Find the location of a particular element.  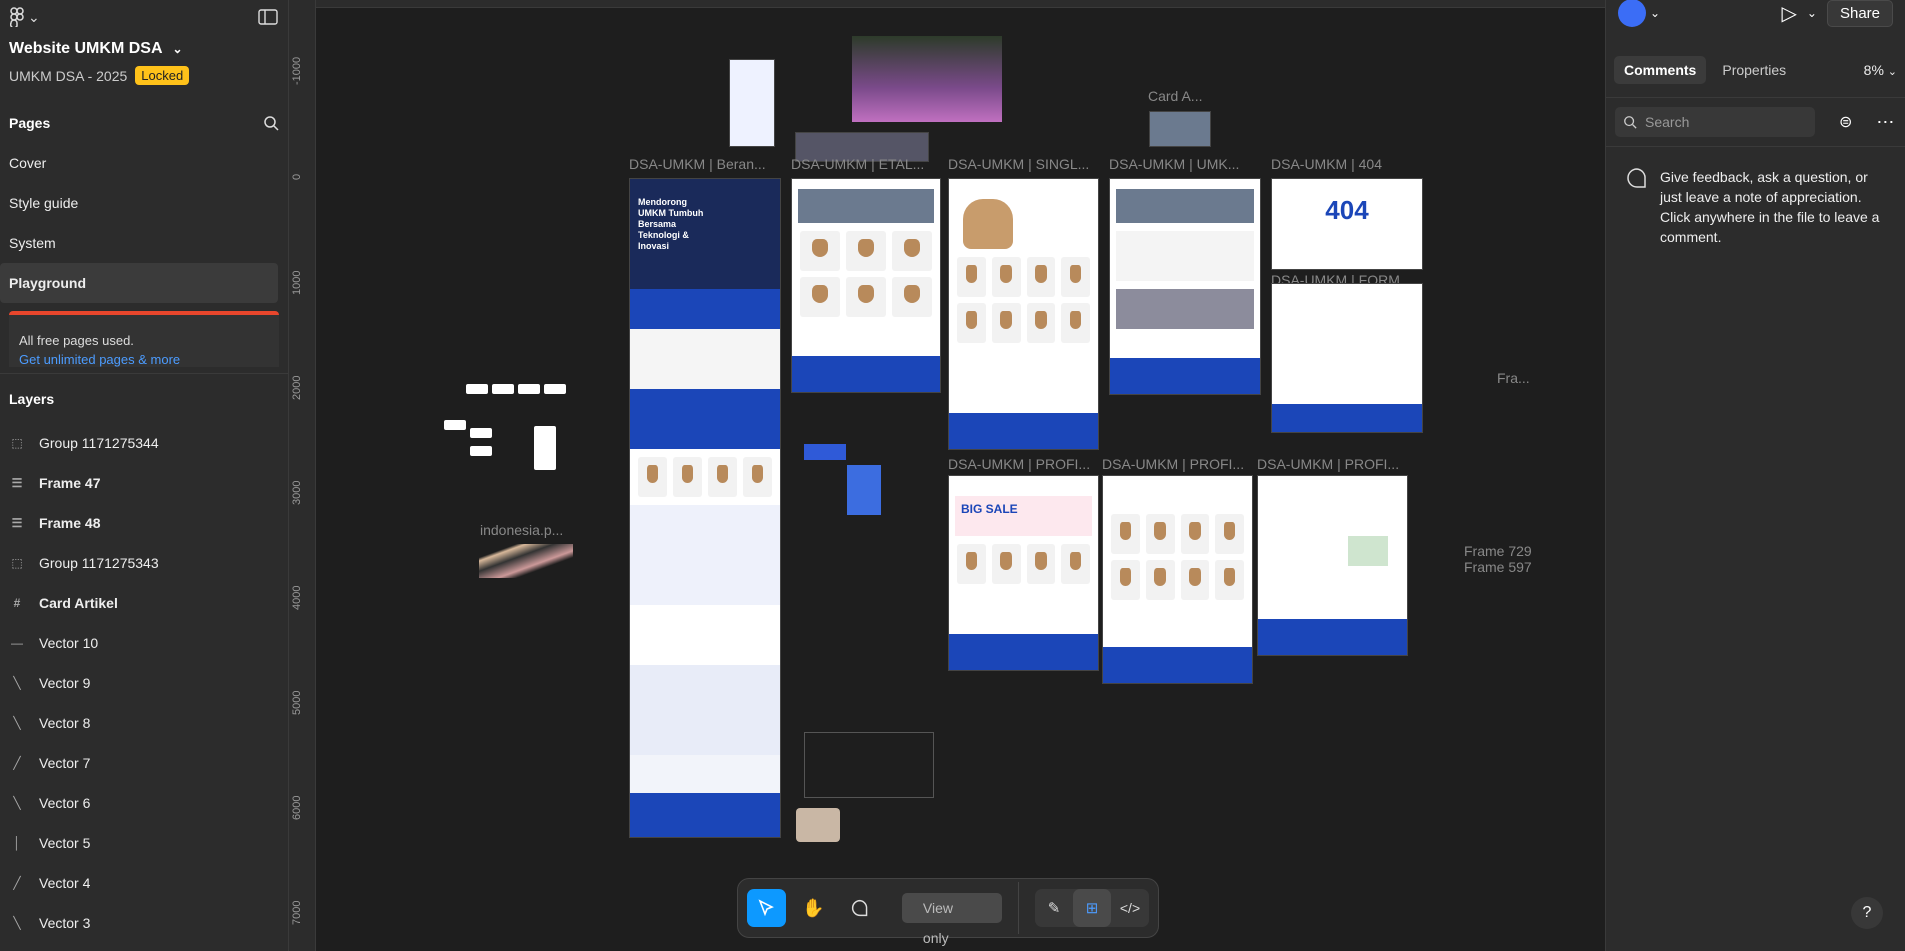

page-item-system: System is located at coordinates (144, 243).